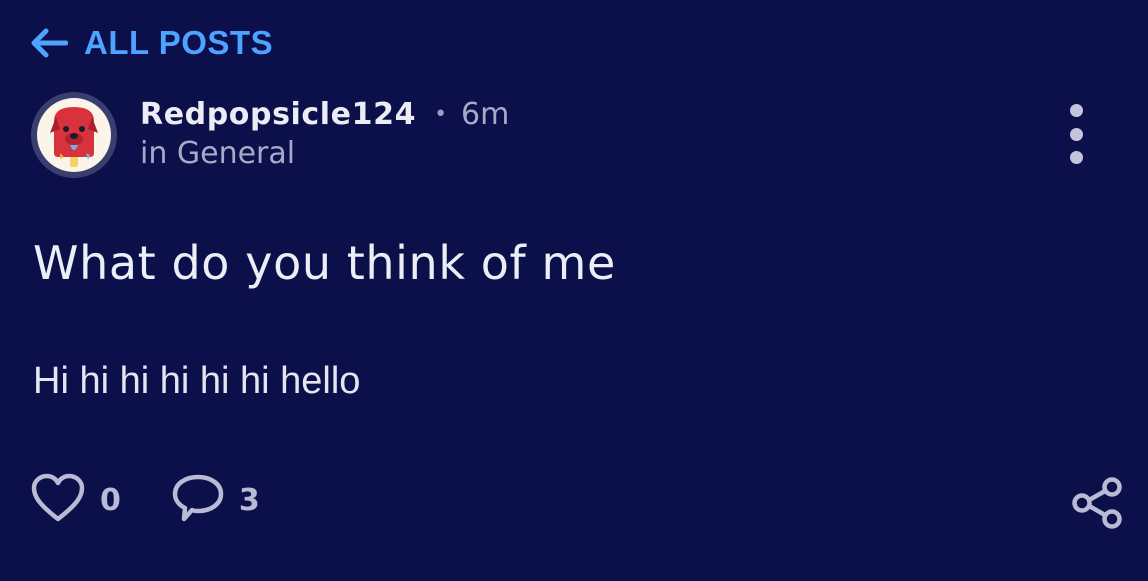  I want to click on post-title: What do you think of me, so click(324, 263).